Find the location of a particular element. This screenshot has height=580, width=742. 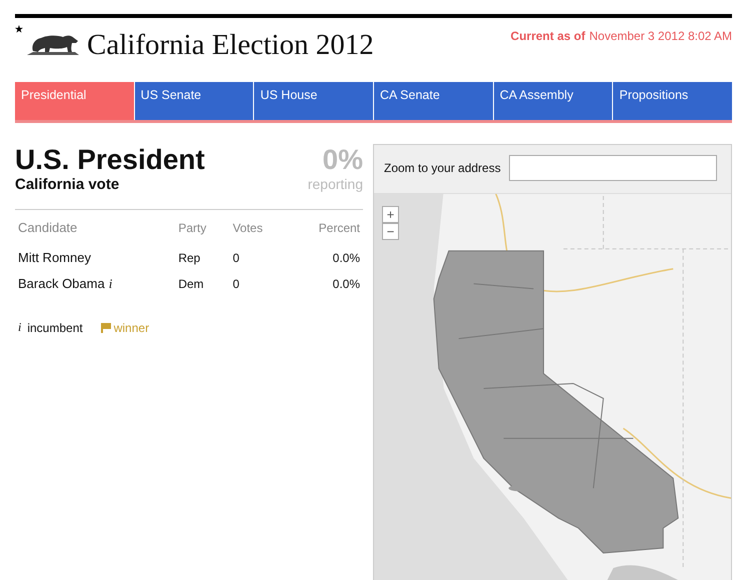

reporting-percent: 0% is located at coordinates (342, 160).